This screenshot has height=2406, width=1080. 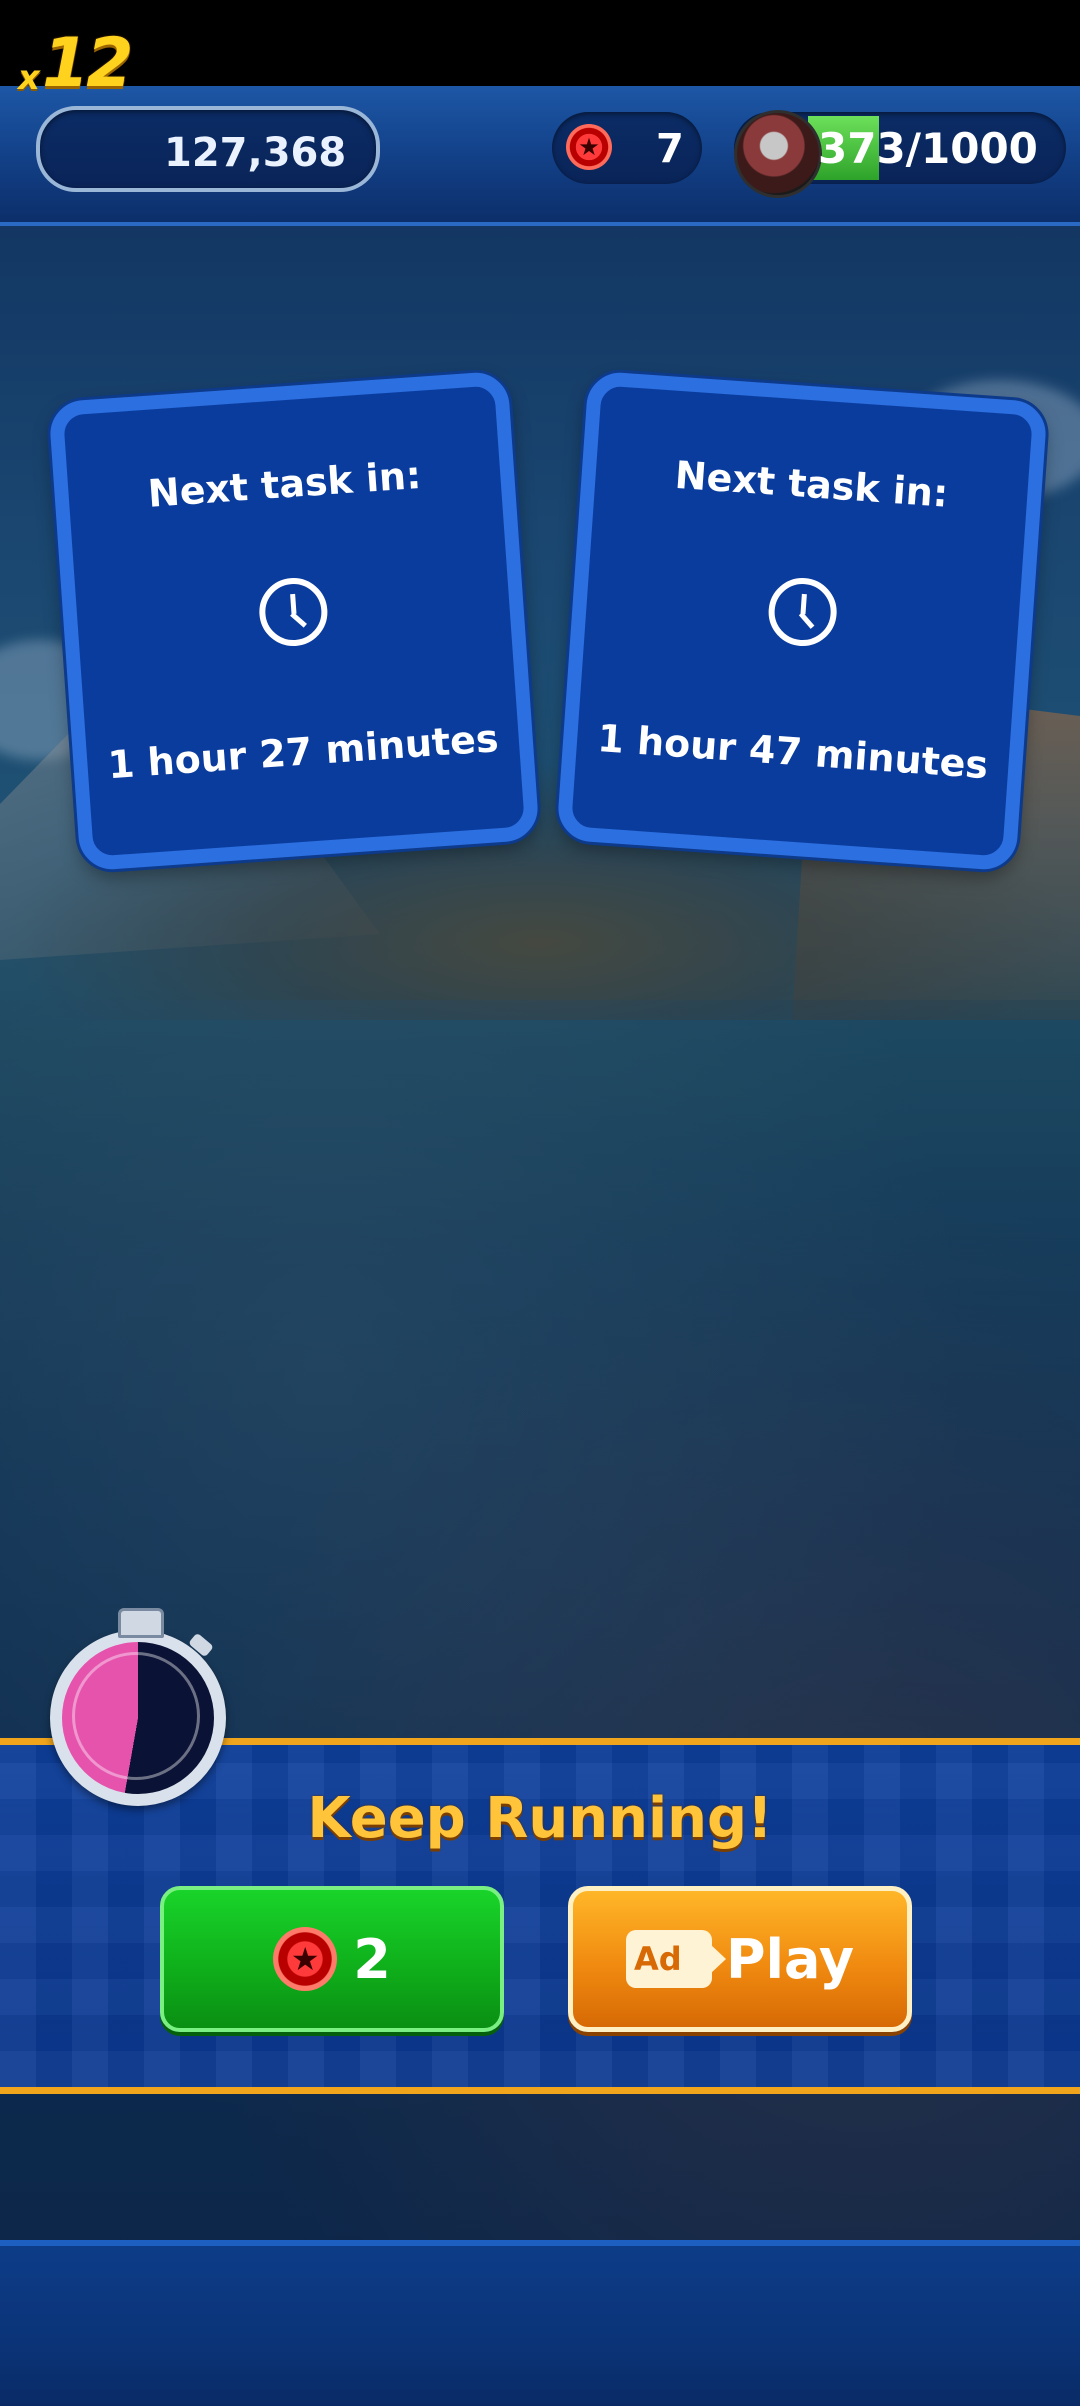 What do you see at coordinates (778, 154) in the screenshot?
I see `eggman-icon` at bounding box center [778, 154].